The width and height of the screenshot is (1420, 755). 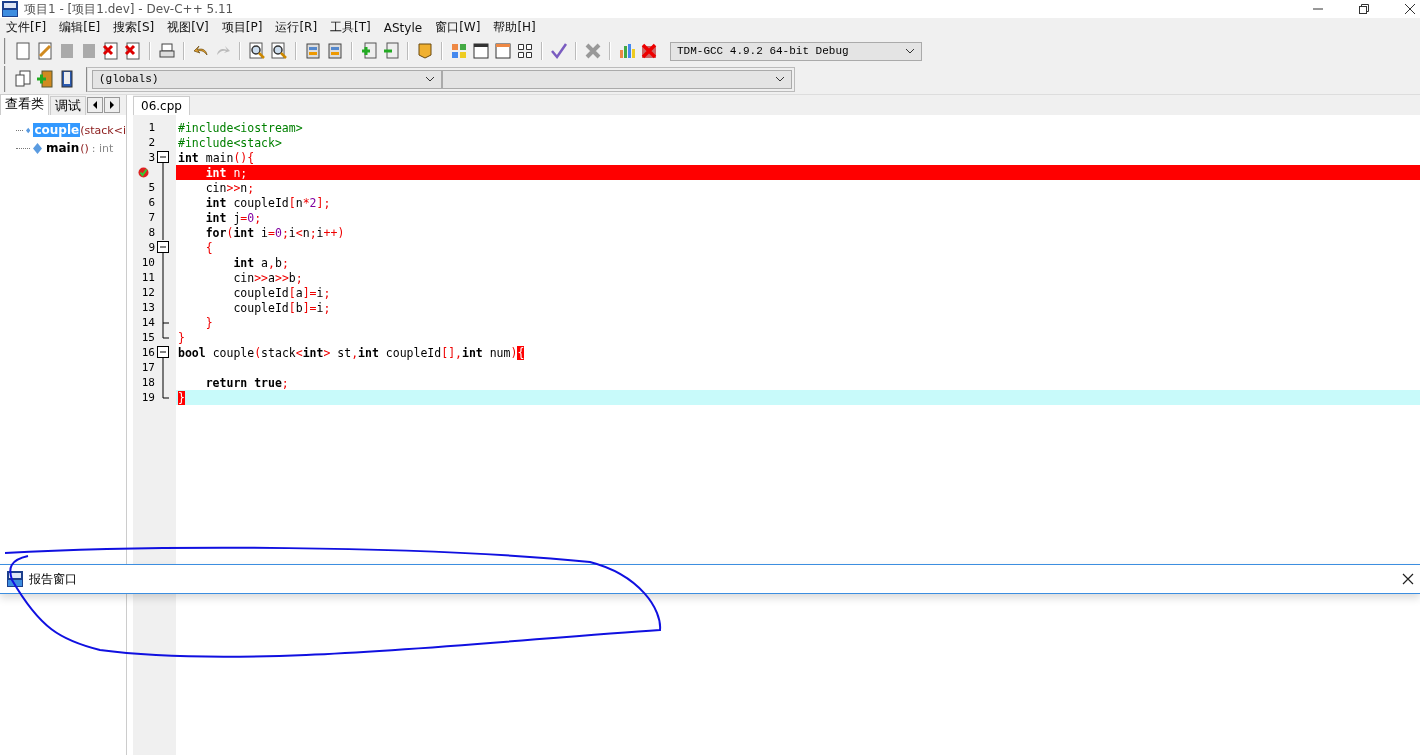 What do you see at coordinates (627, 51) in the screenshot?
I see `bar-chart-icon` at bounding box center [627, 51].